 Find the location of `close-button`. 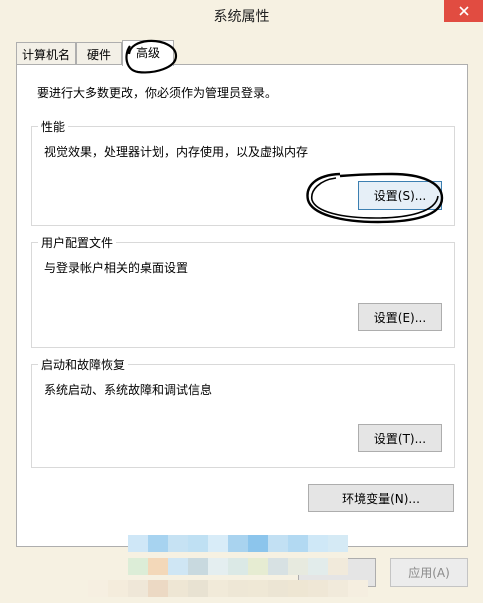

close-button is located at coordinates (463, 11).